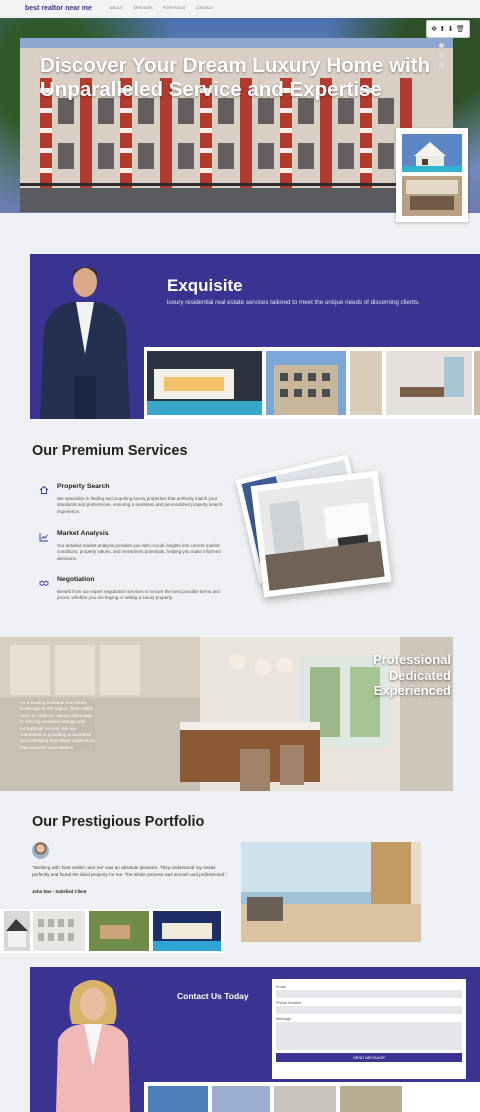 The height and width of the screenshot is (1112, 480). I want to click on client-avatar, so click(40, 850).